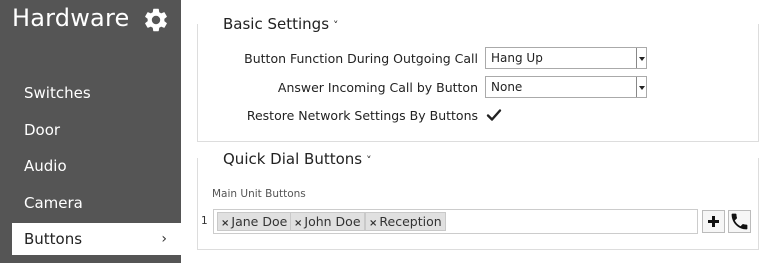  I want to click on sidebar-item-buttons: Buttons ›, so click(96, 239).